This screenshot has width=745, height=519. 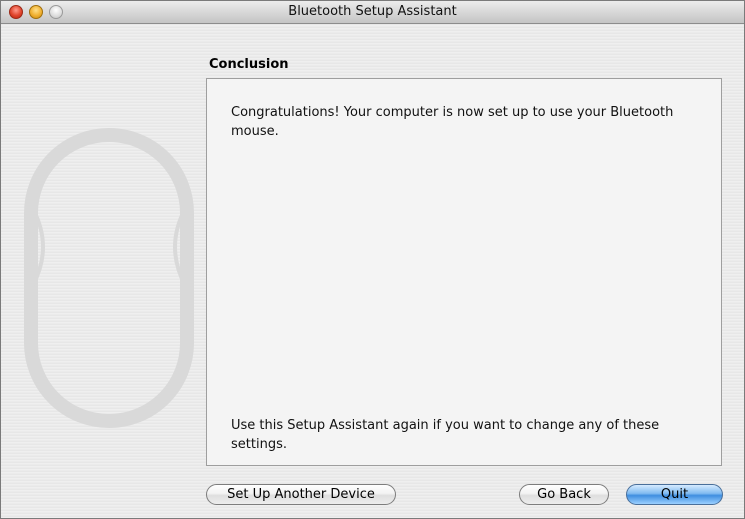 What do you see at coordinates (674, 494) in the screenshot?
I see `quit-button: Quit` at bounding box center [674, 494].